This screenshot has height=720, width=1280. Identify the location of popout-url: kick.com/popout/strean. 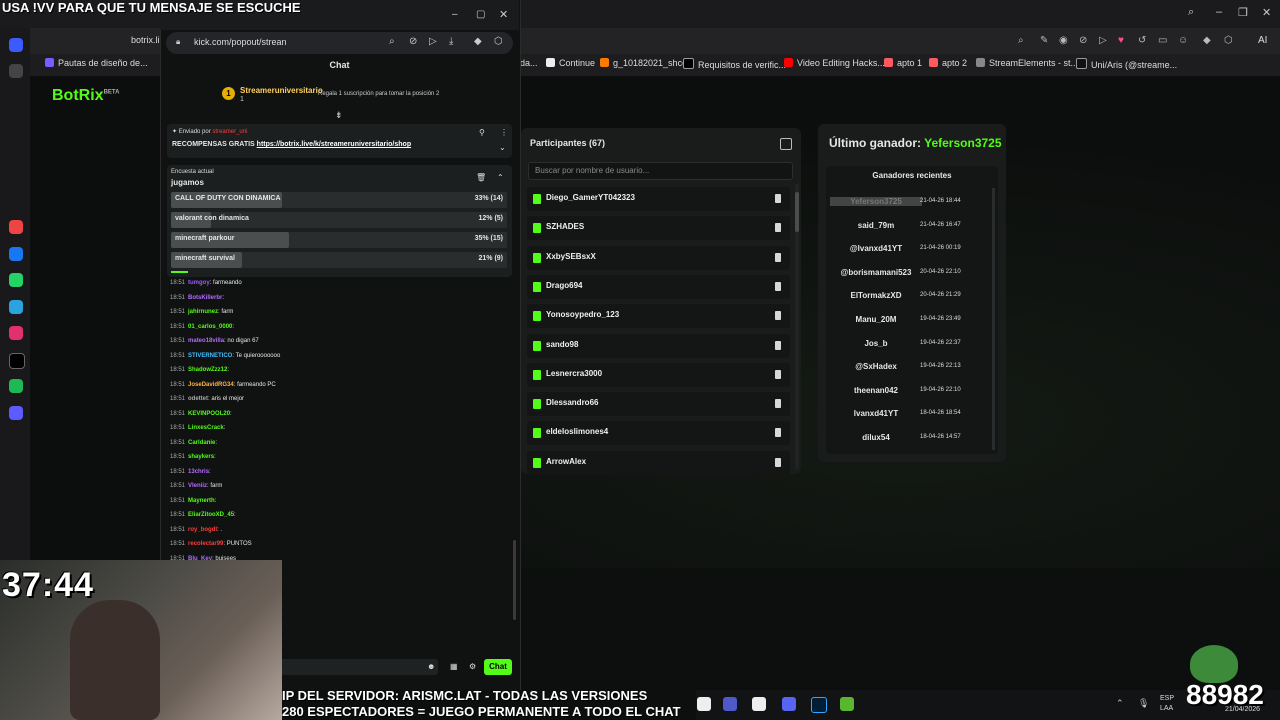
(240, 42).